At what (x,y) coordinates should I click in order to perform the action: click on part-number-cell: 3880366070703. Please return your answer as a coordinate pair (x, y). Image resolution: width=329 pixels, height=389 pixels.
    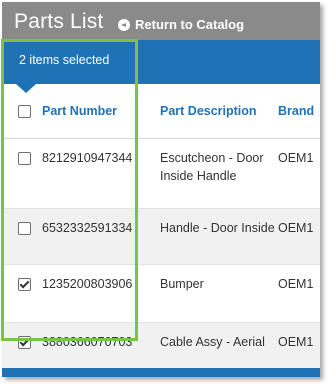
    Looking at the image, I should click on (101, 347).